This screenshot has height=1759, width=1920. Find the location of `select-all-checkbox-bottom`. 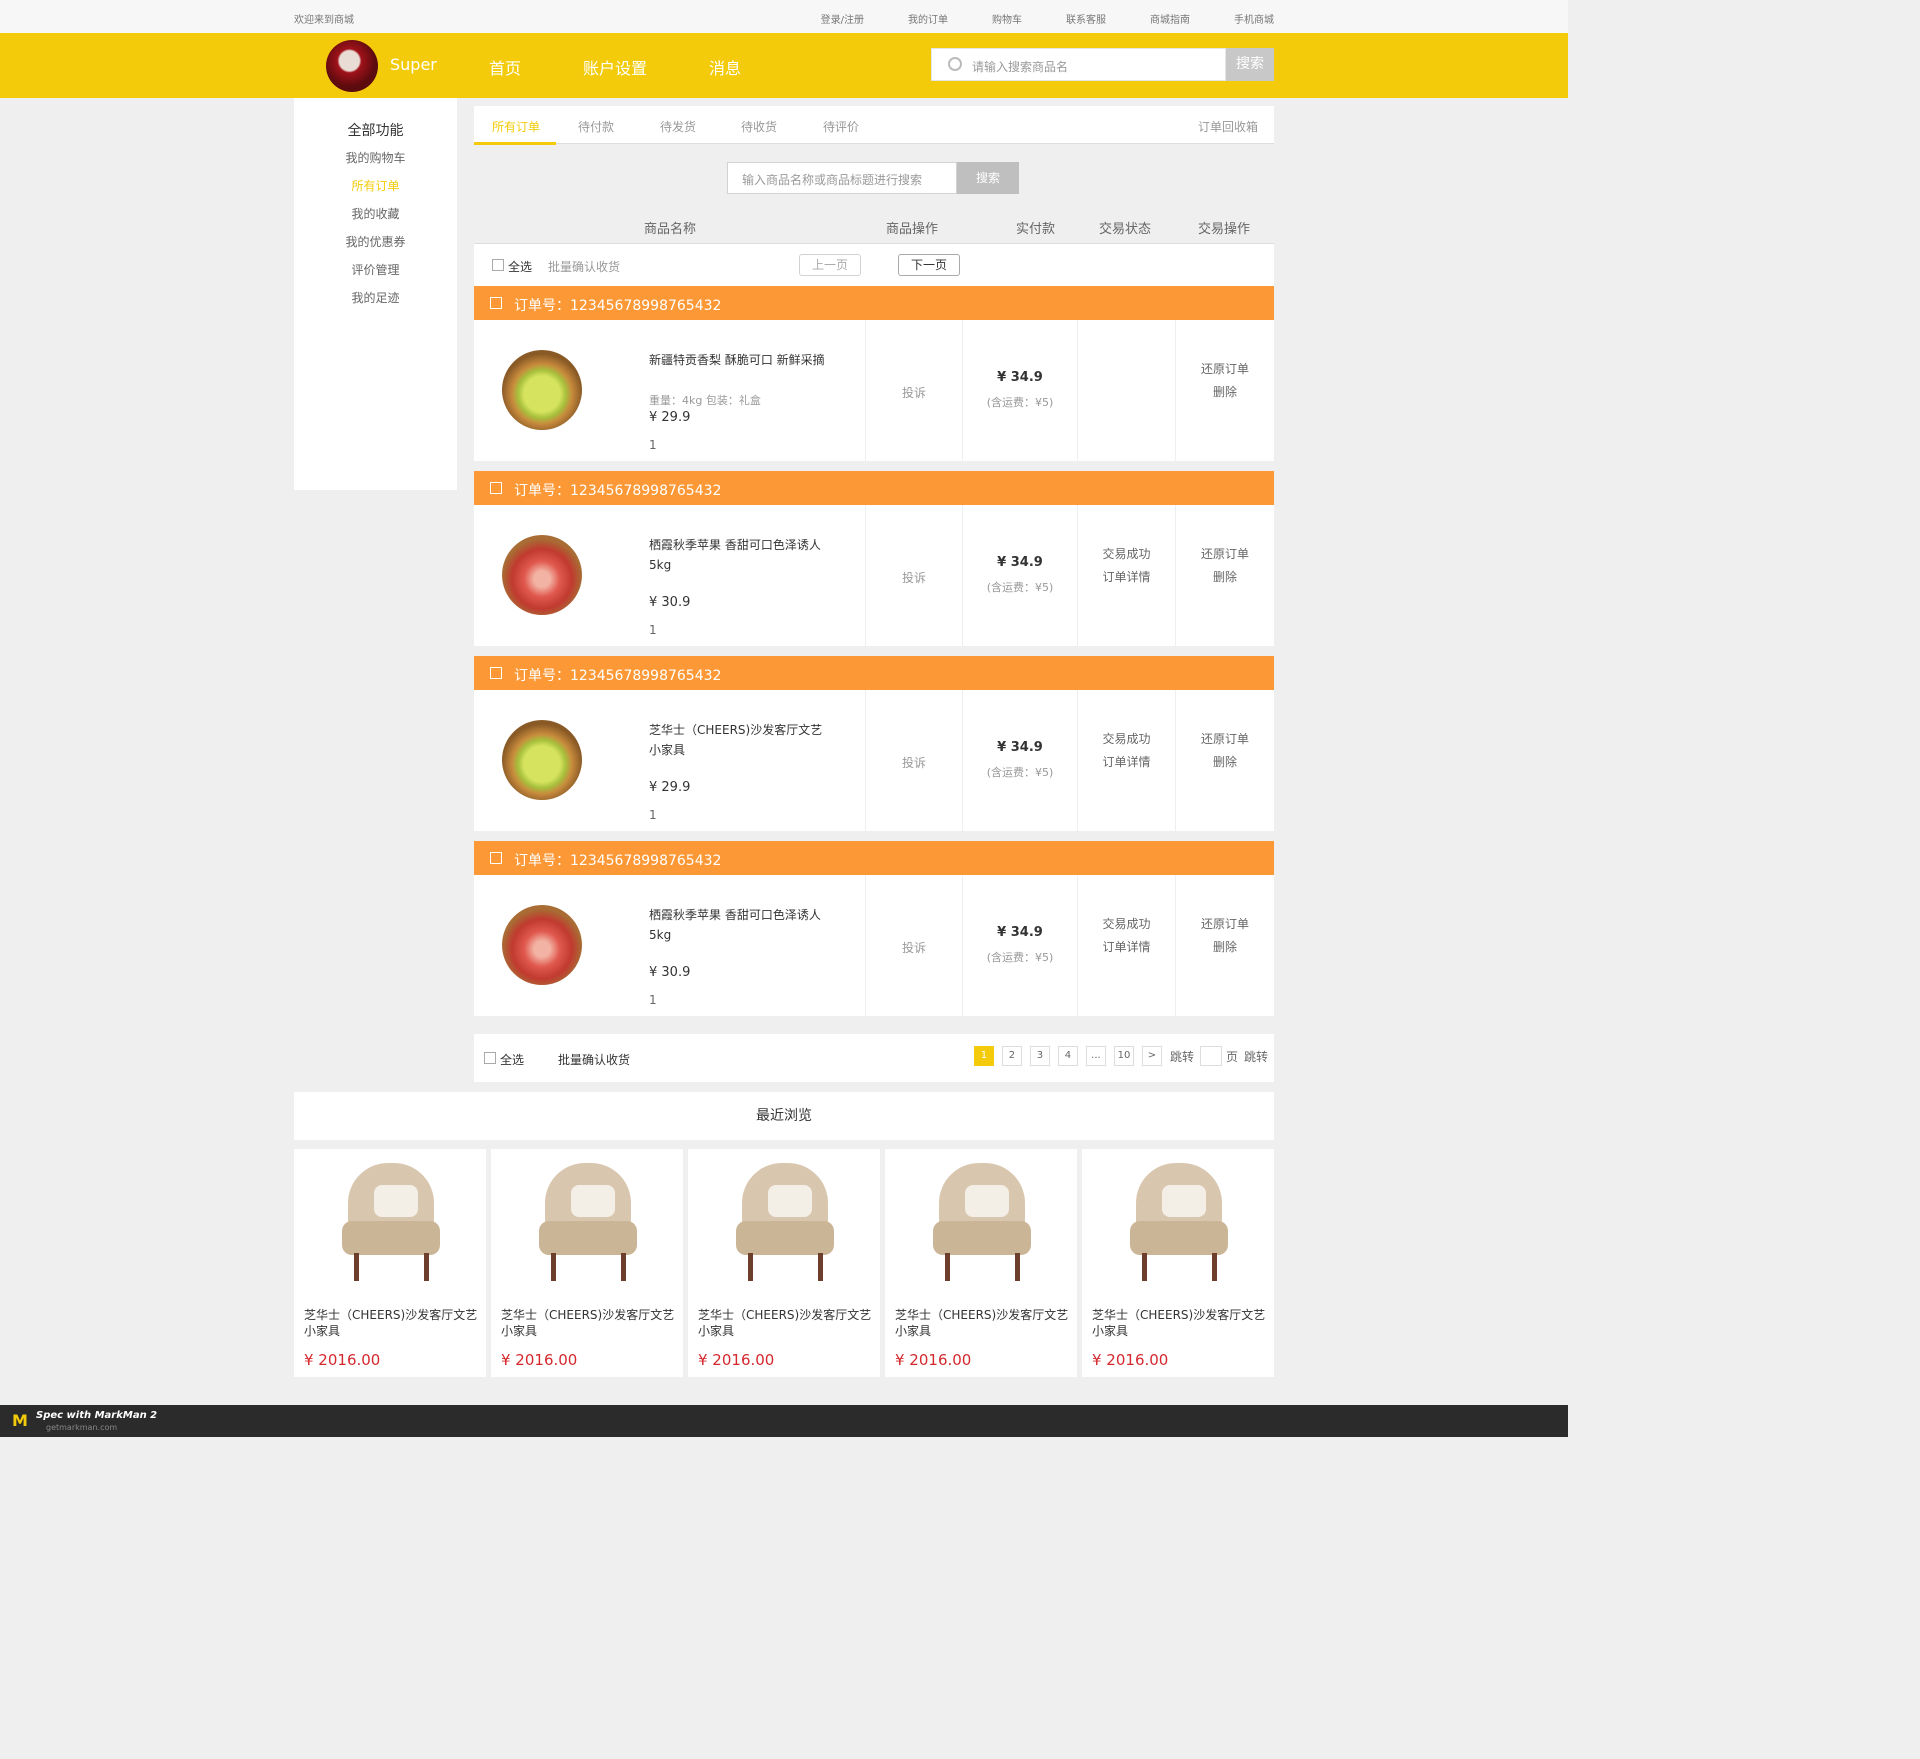

select-all-checkbox-bottom is located at coordinates (490, 1058).